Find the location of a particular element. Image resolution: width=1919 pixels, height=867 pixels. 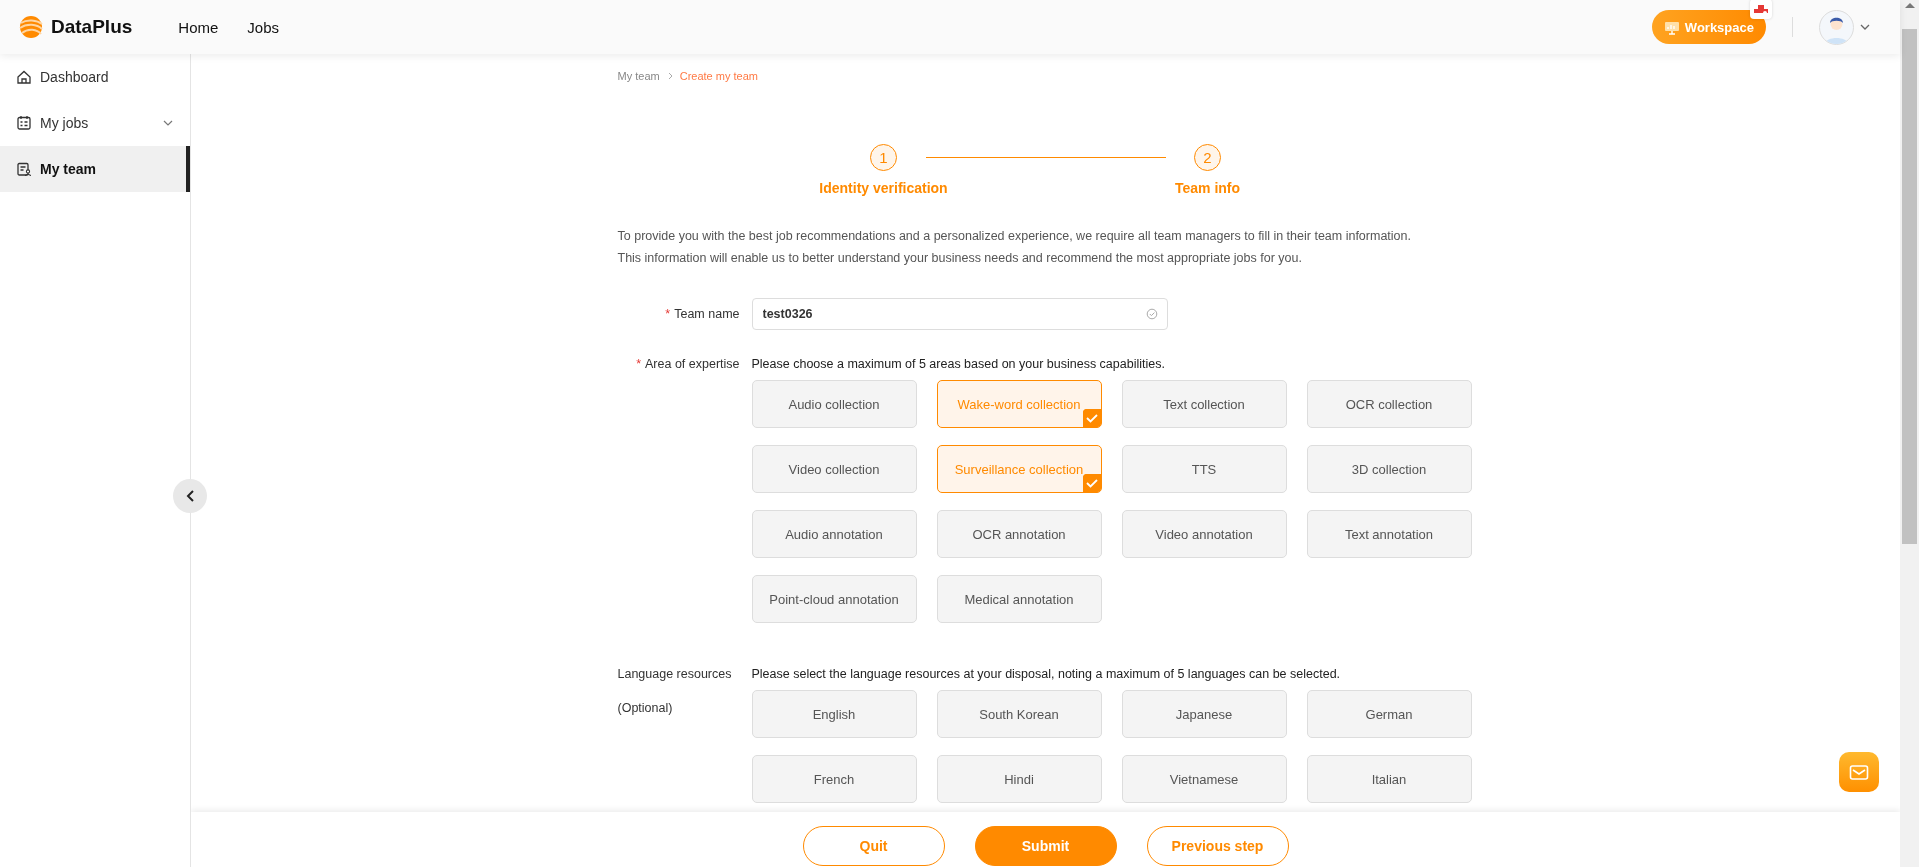

option-chip: Text collection is located at coordinates (1204, 404).